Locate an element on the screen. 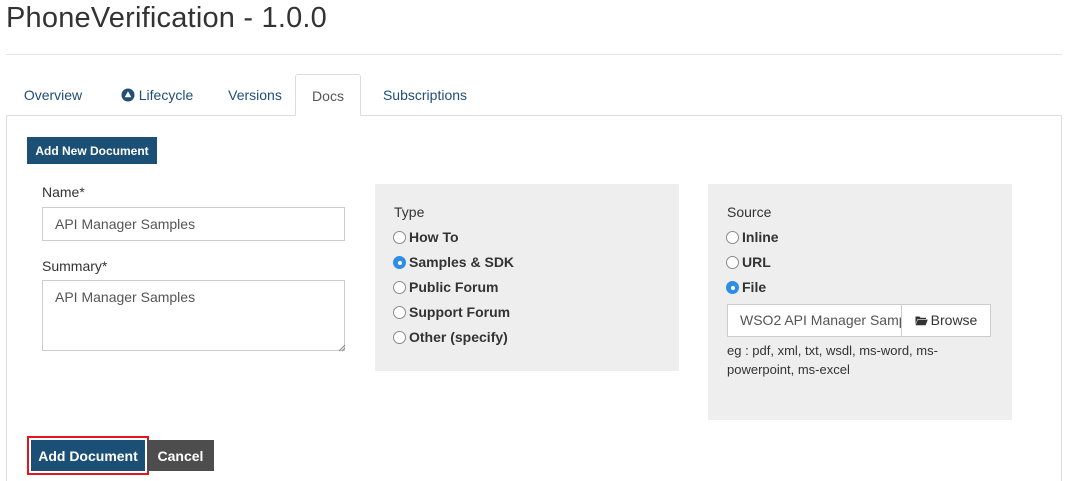  browse-button: Browse is located at coordinates (946, 320).